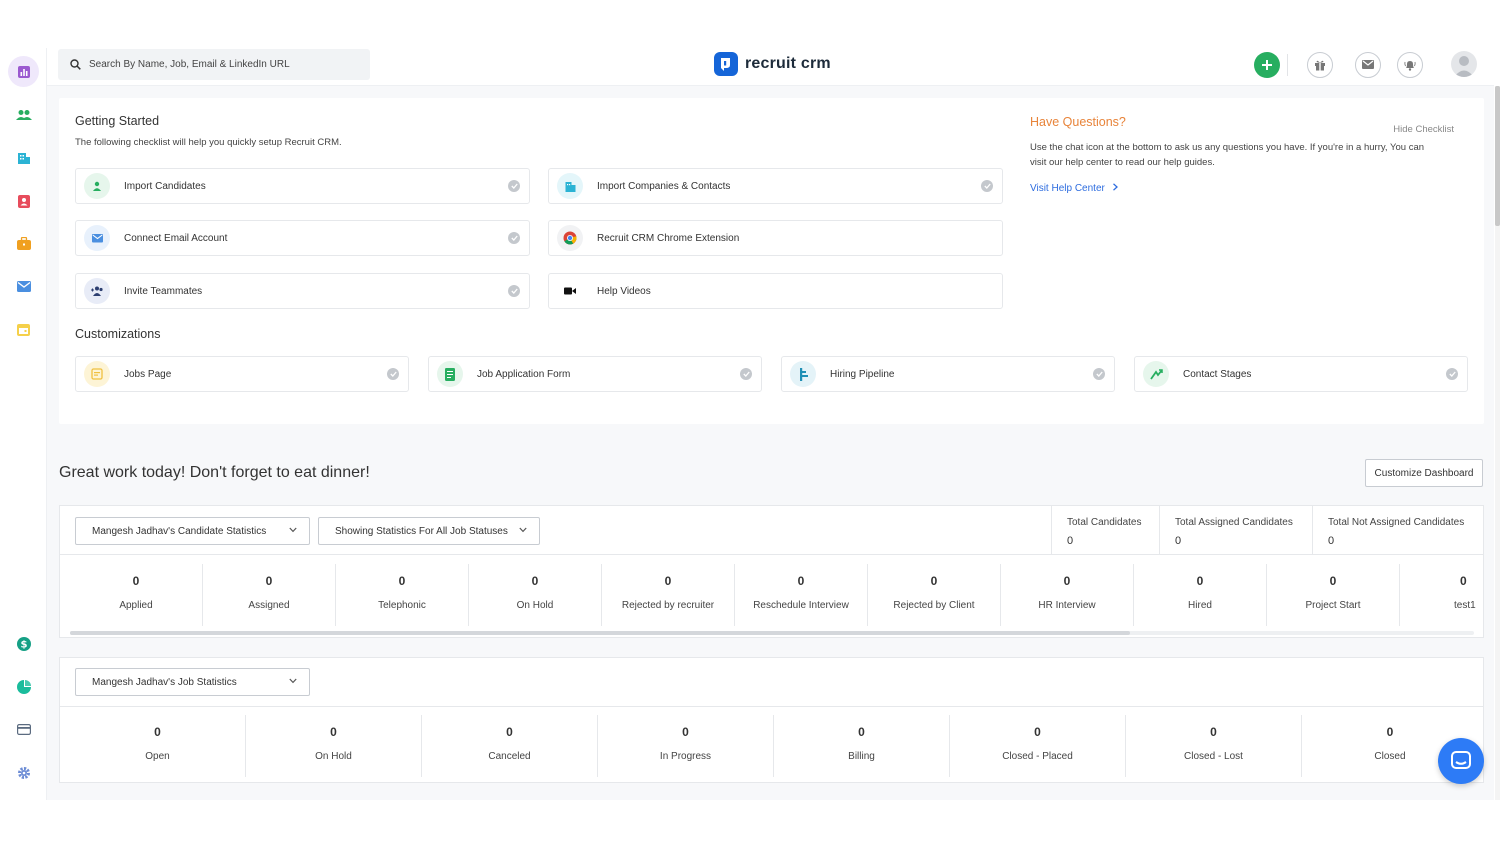 Image resolution: width=1500 pixels, height=844 pixels. Describe the element at coordinates (726, 64) in the screenshot. I see `logo-icon` at that location.